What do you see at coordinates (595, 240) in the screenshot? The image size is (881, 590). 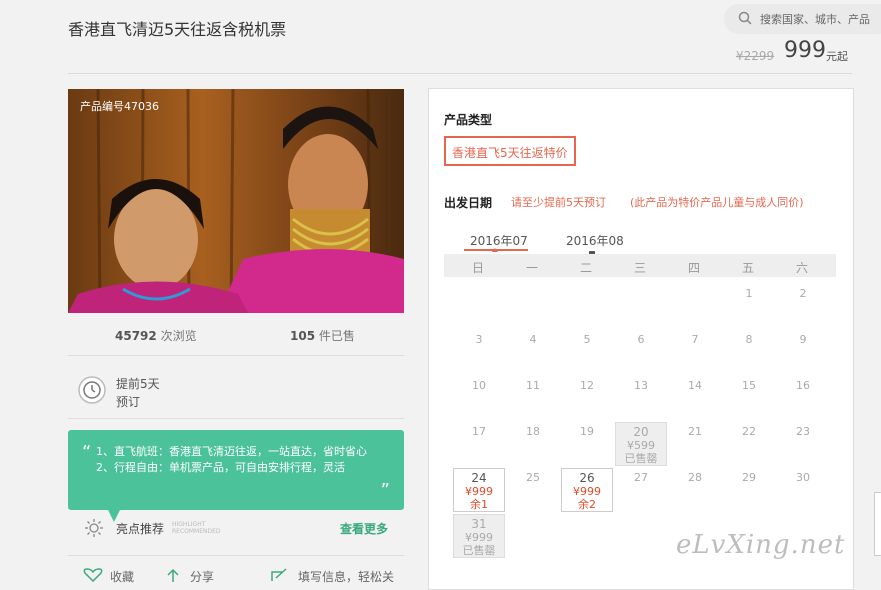 I see `tab-month-2016-08: 2016年08` at bounding box center [595, 240].